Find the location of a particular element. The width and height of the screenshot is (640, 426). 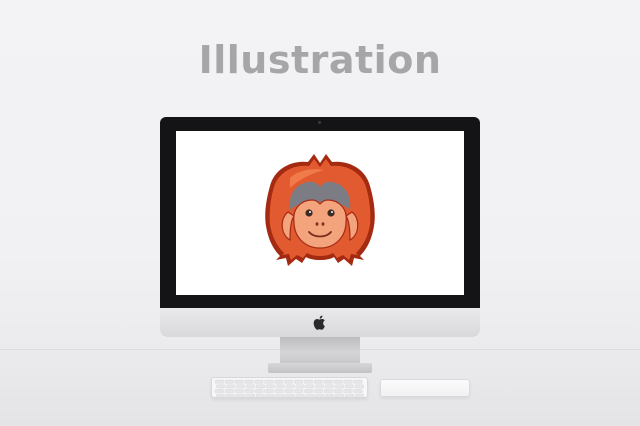

monitor-stand is located at coordinates (320, 351).